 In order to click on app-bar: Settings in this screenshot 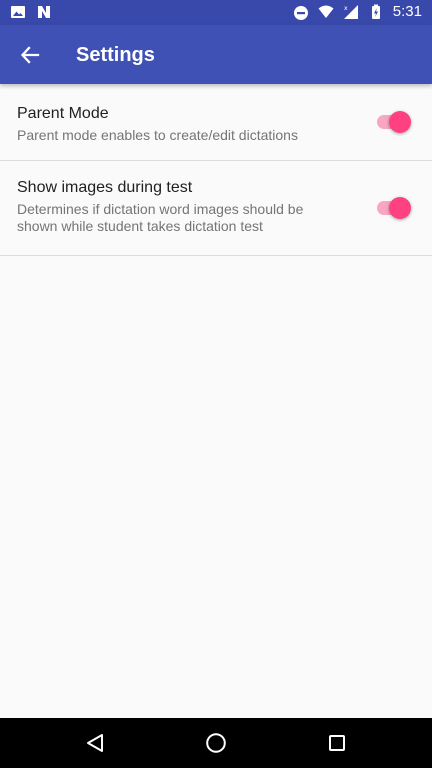, I will do `click(216, 54)`.